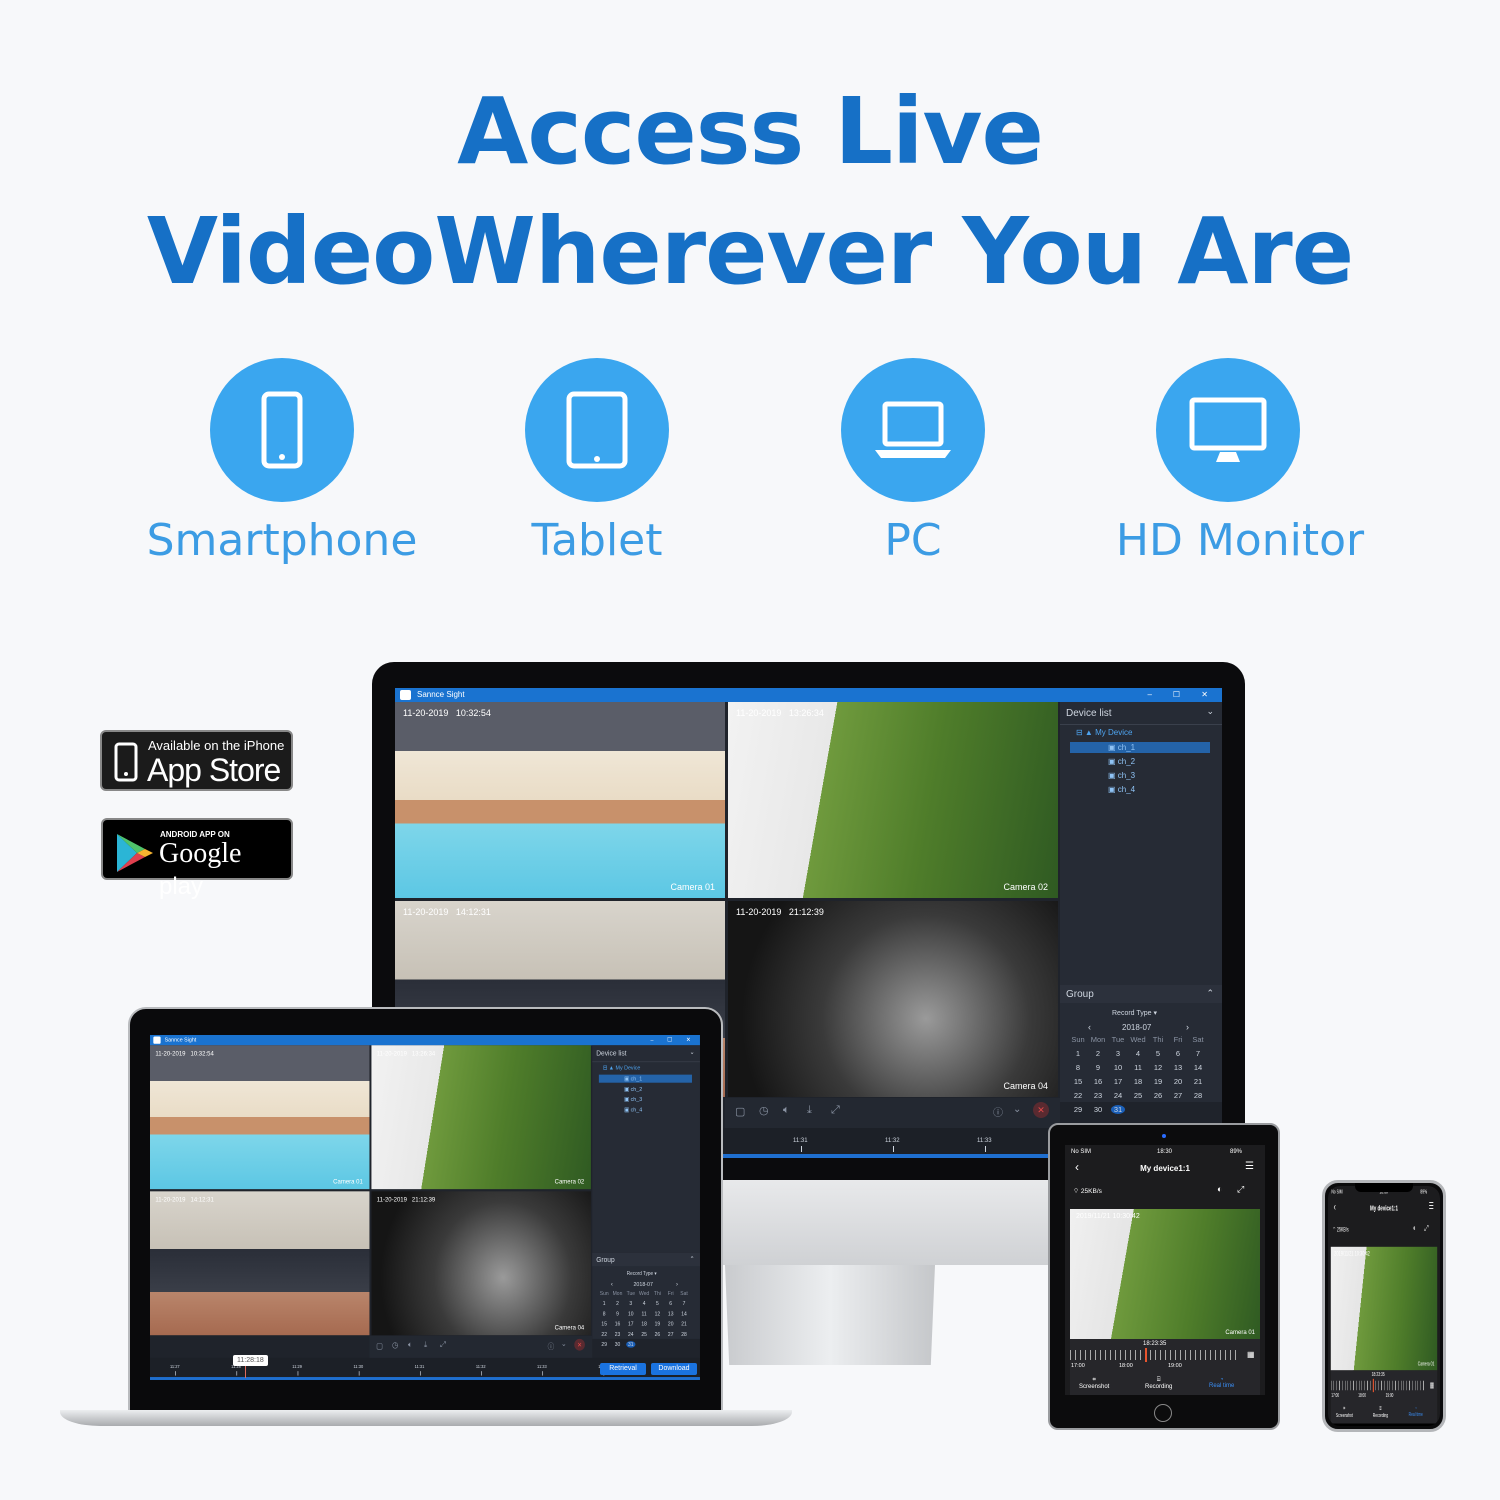 This screenshot has height=1500, width=1500. What do you see at coordinates (630, 1303) in the screenshot?
I see `calendar-day: 3` at bounding box center [630, 1303].